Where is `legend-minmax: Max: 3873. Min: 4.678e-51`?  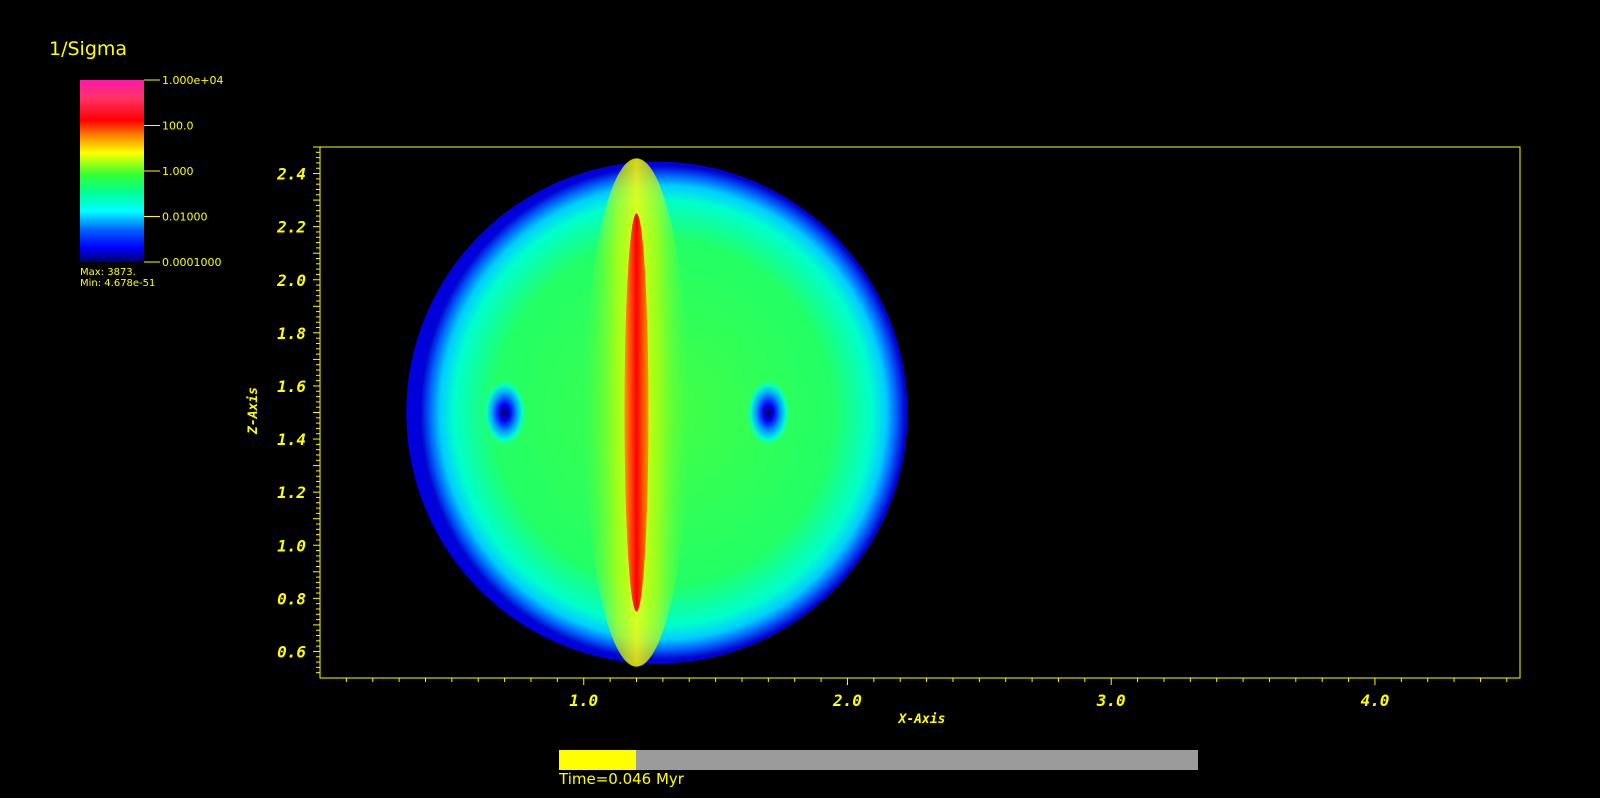 legend-minmax: Max: 3873. Min: 4.678e-51 is located at coordinates (117, 278).